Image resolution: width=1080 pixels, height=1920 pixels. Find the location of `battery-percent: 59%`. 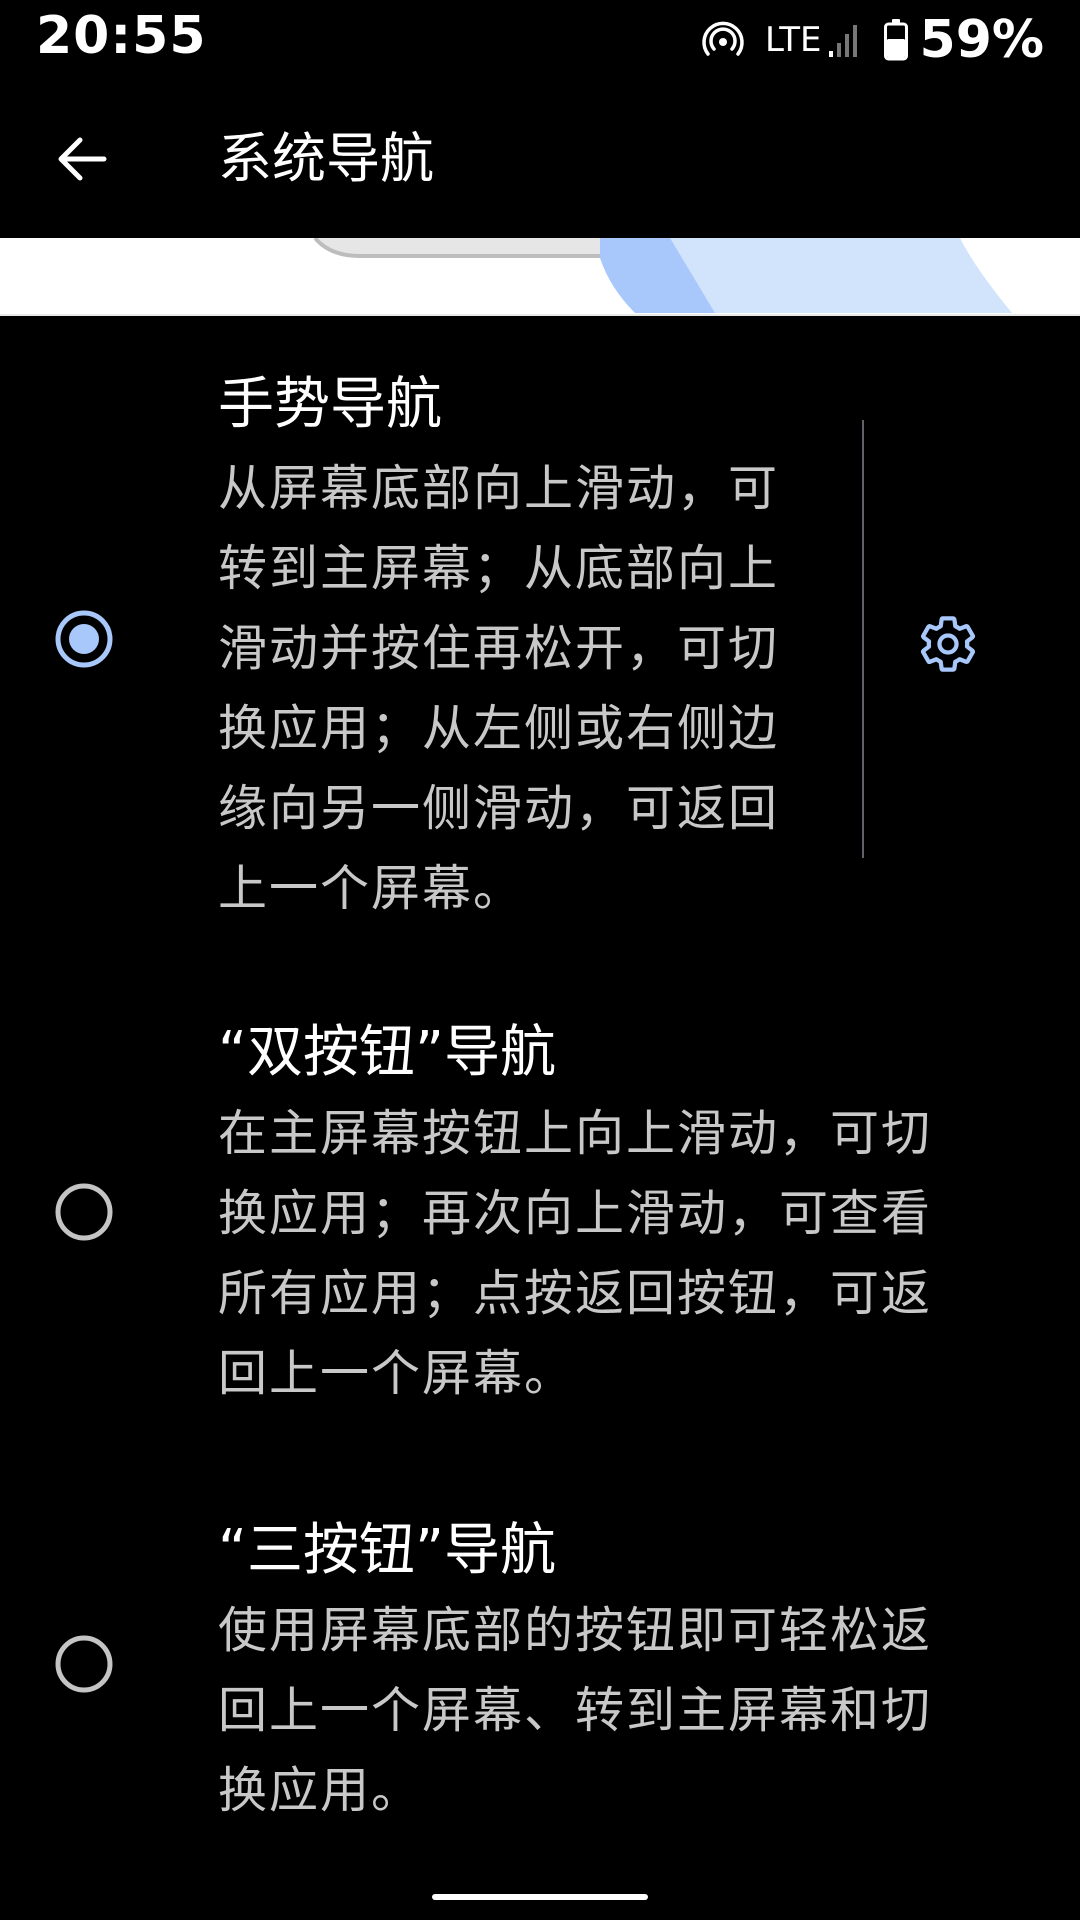

battery-percent: 59% is located at coordinates (981, 40).